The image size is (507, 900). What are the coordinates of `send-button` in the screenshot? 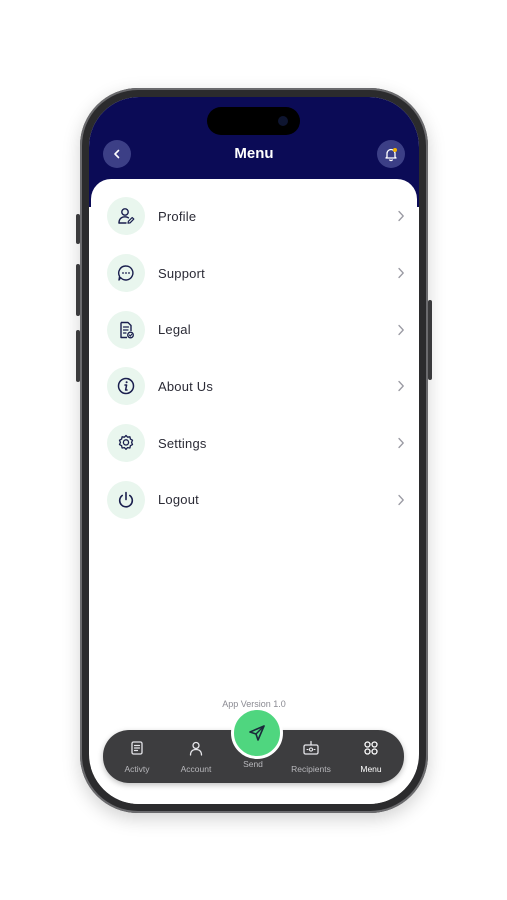 It's located at (257, 733).